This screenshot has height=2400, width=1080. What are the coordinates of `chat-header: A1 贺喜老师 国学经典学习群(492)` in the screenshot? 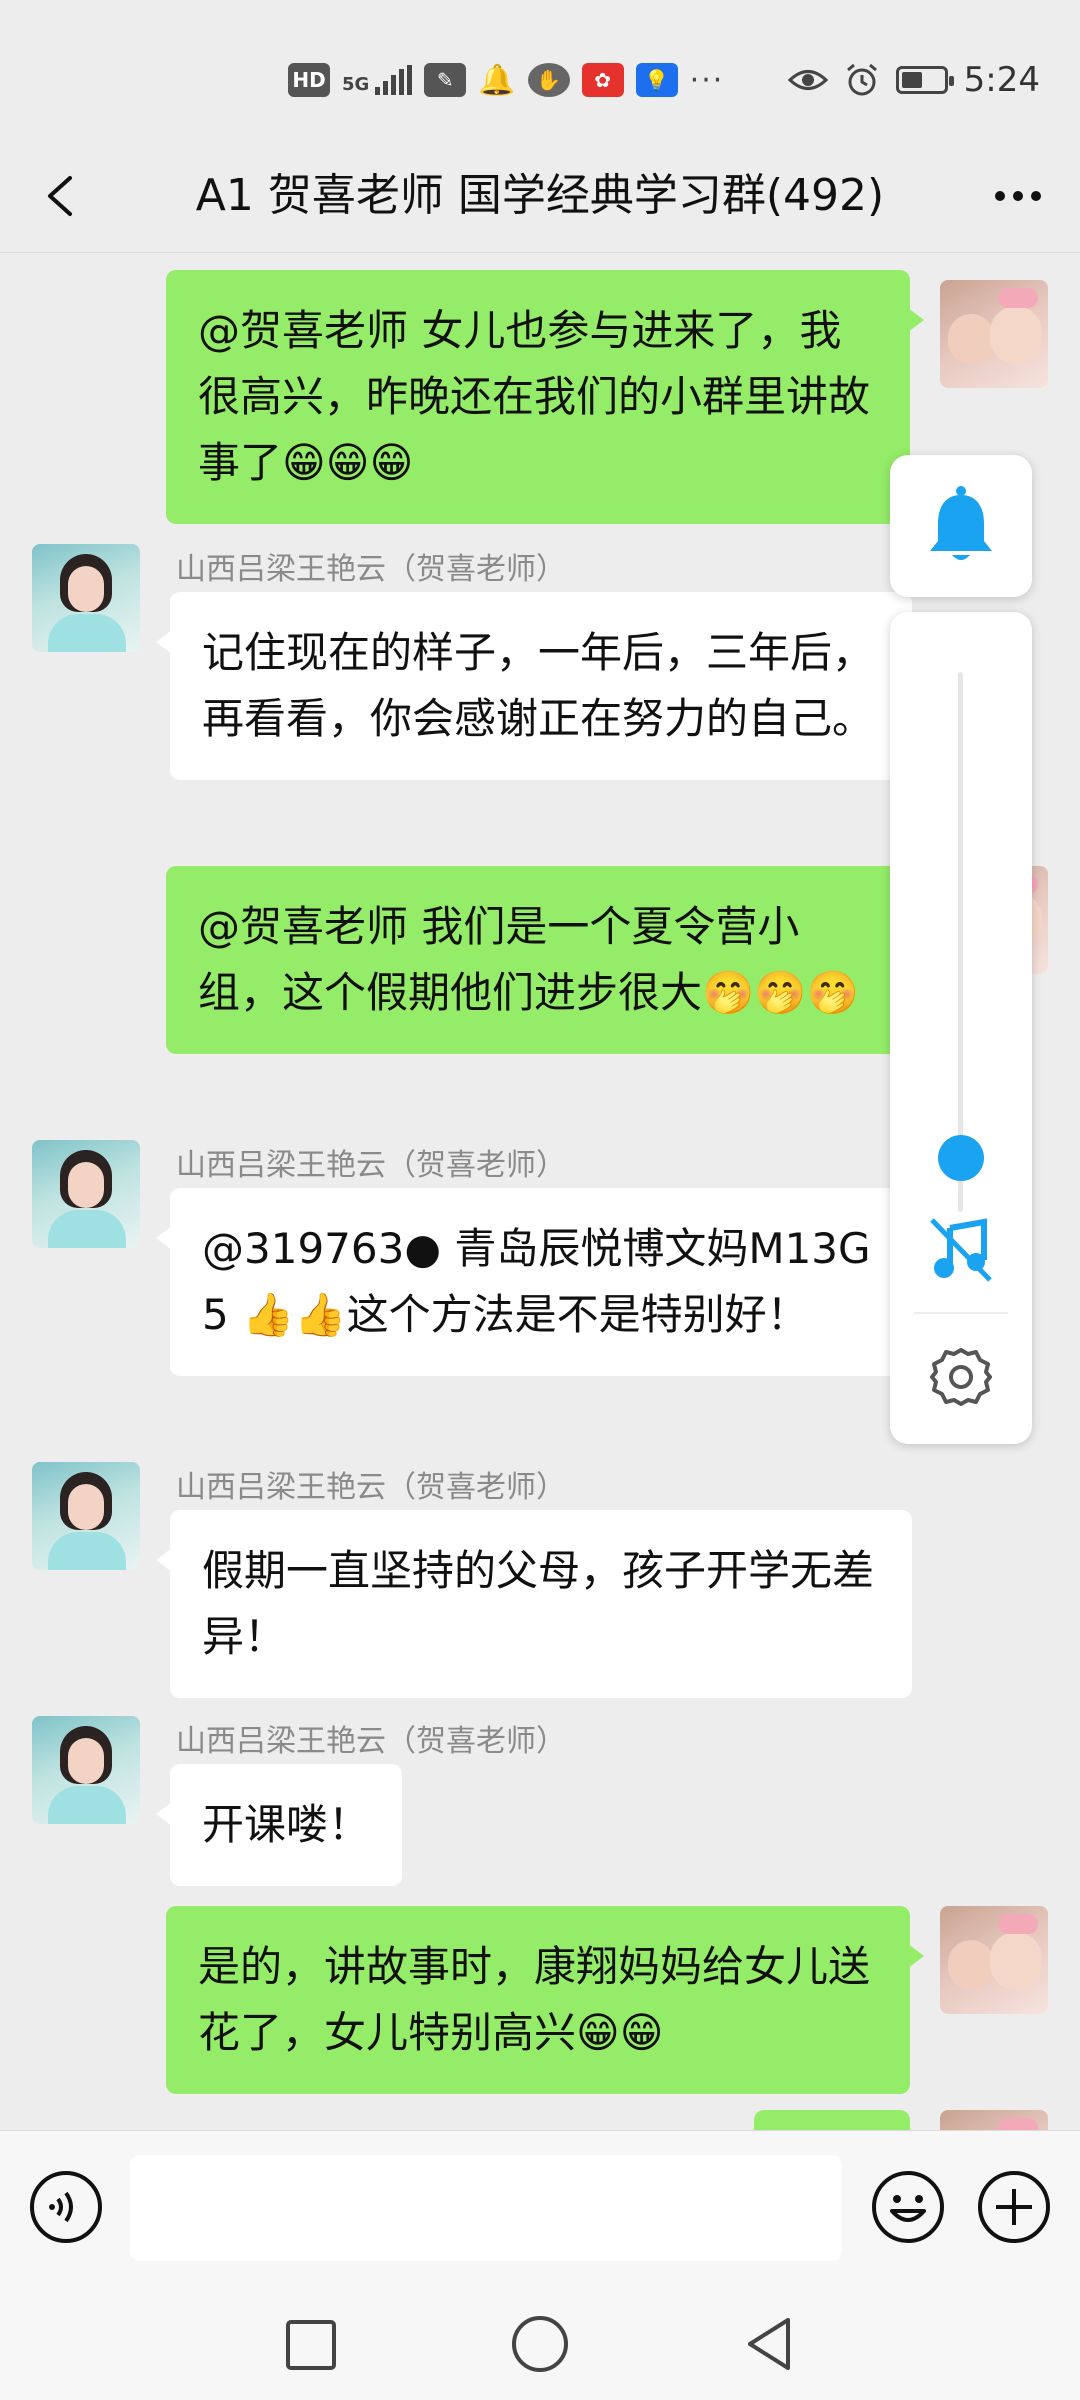 It's located at (540, 196).